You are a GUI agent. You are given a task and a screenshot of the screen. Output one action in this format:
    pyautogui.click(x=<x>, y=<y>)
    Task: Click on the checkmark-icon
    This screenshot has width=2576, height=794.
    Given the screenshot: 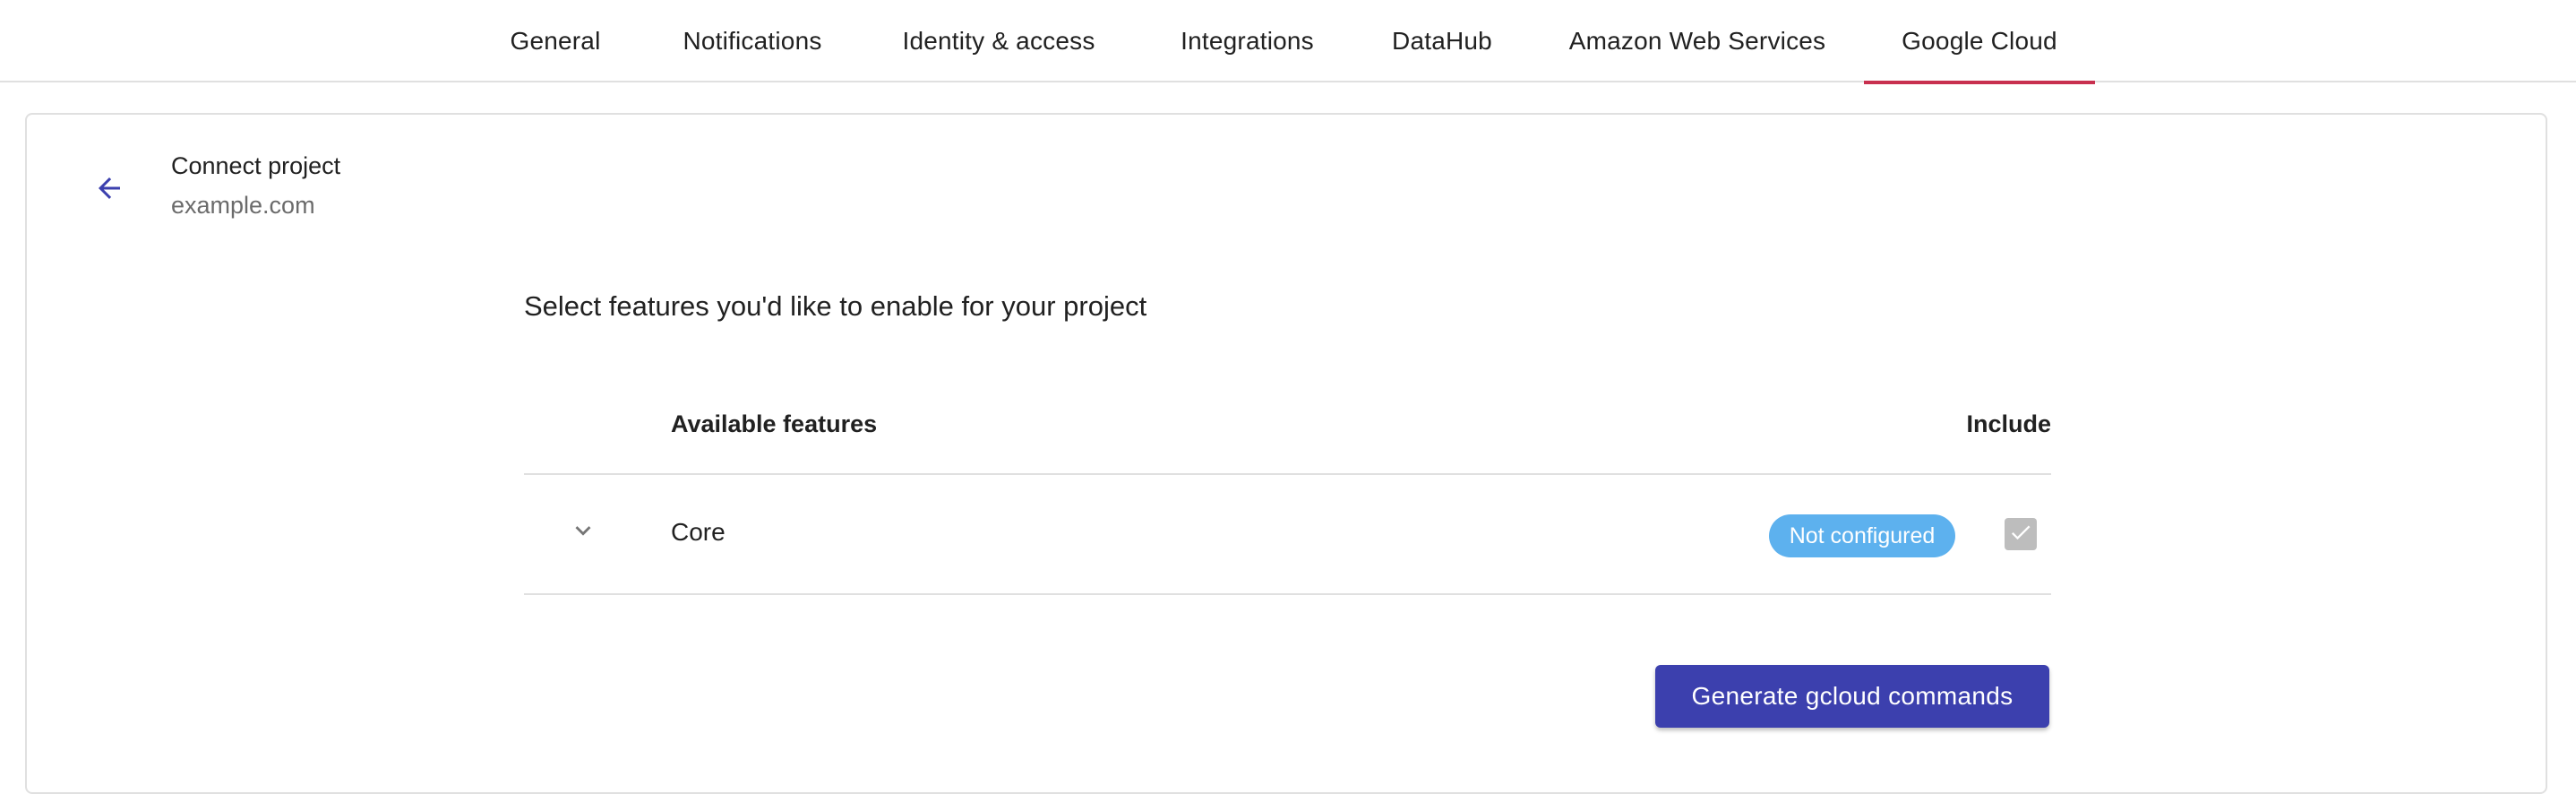 What is the action you would take?
    pyautogui.click(x=2020, y=534)
    